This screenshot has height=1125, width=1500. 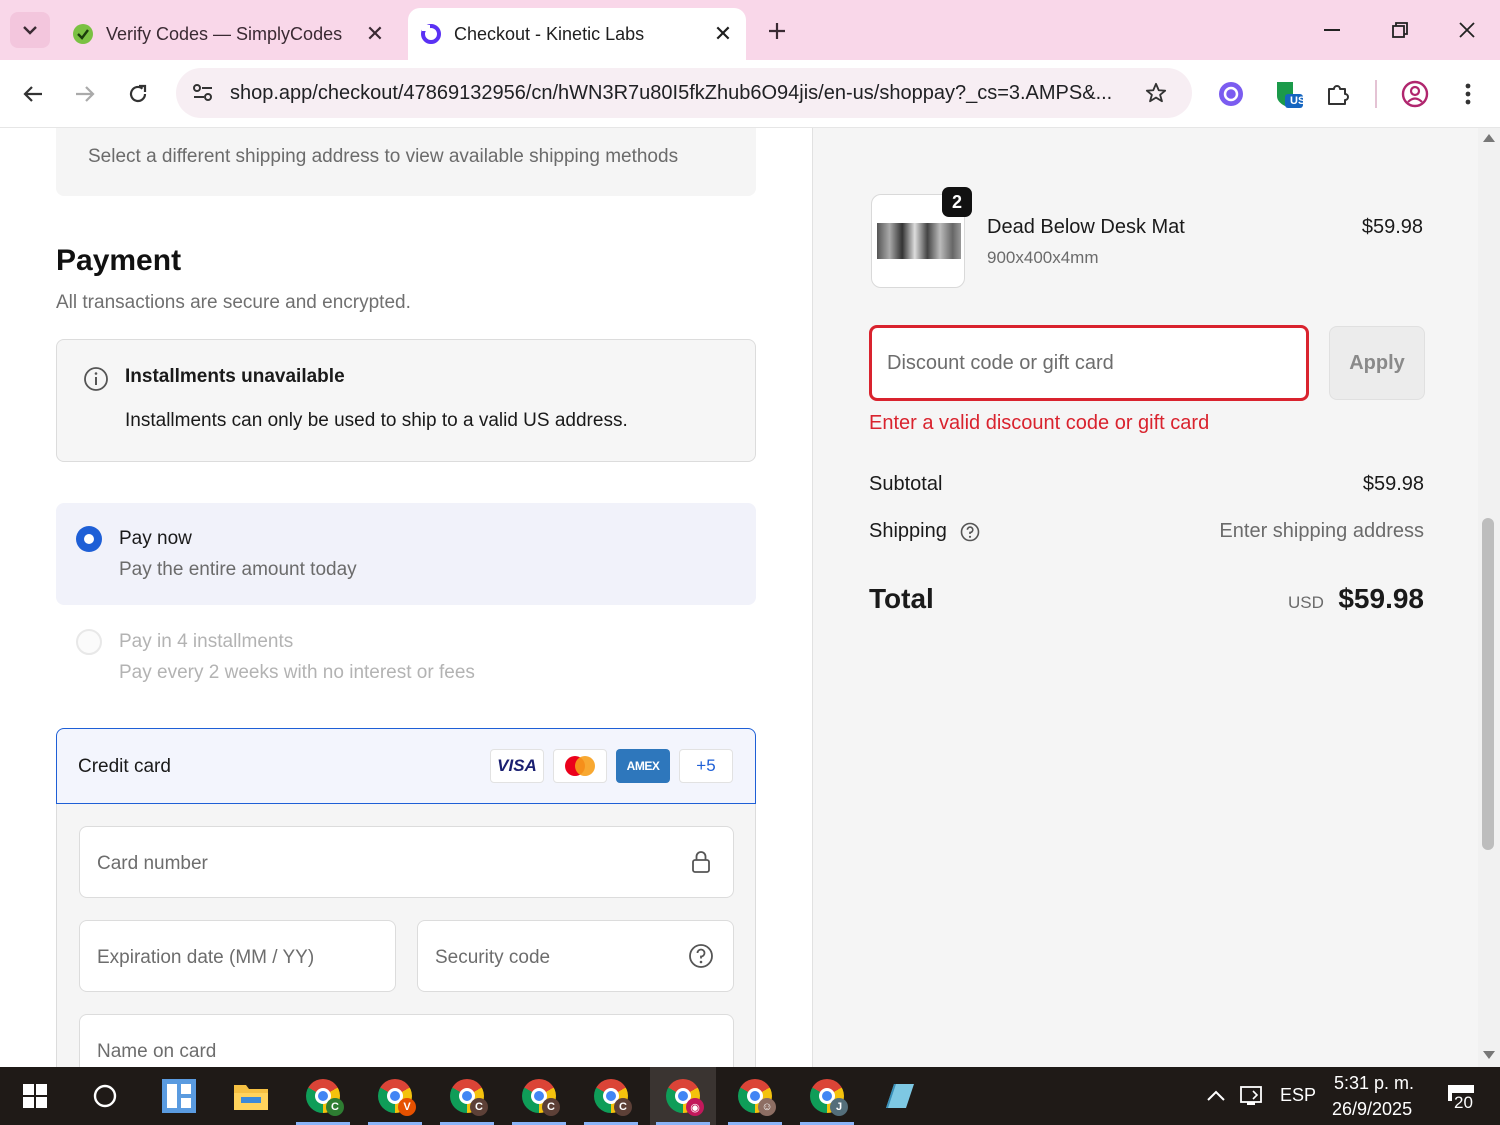 I want to click on clock-time: 5:31 p. m., so click(x=1374, y=1083).